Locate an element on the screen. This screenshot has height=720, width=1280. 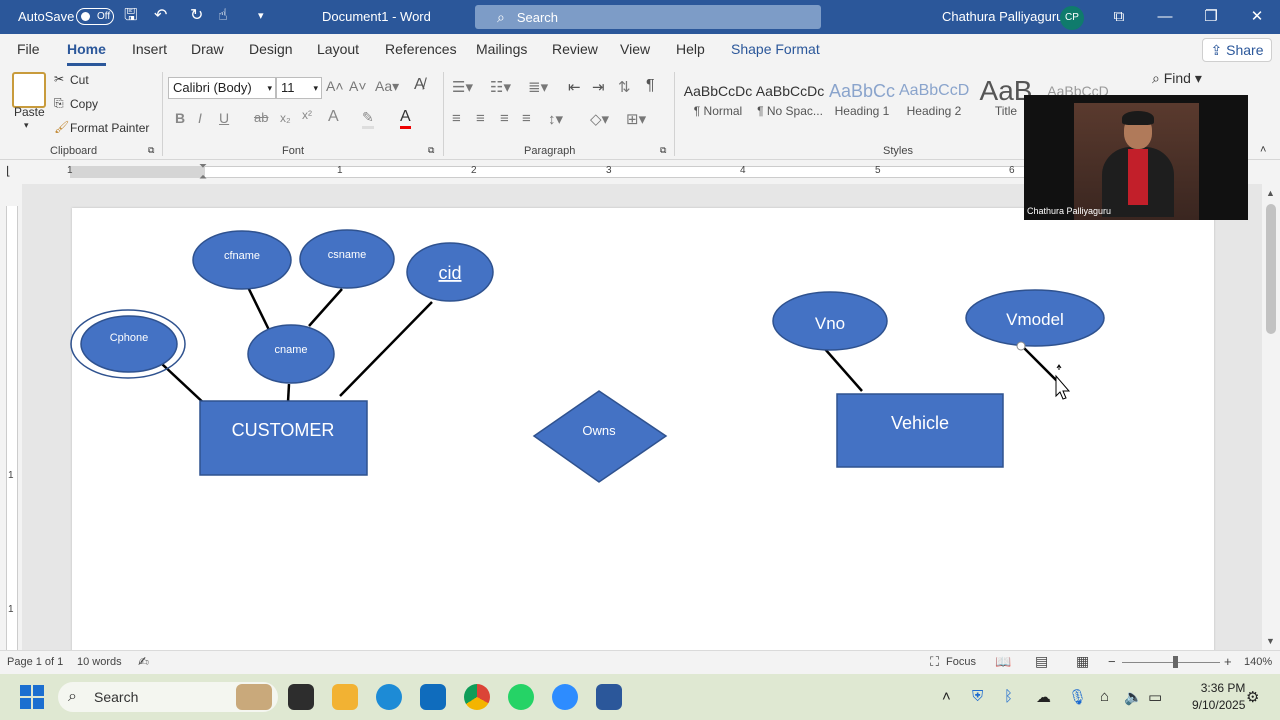
font-name-box: Calibri (Body) ▾ is located at coordinates (222, 88).